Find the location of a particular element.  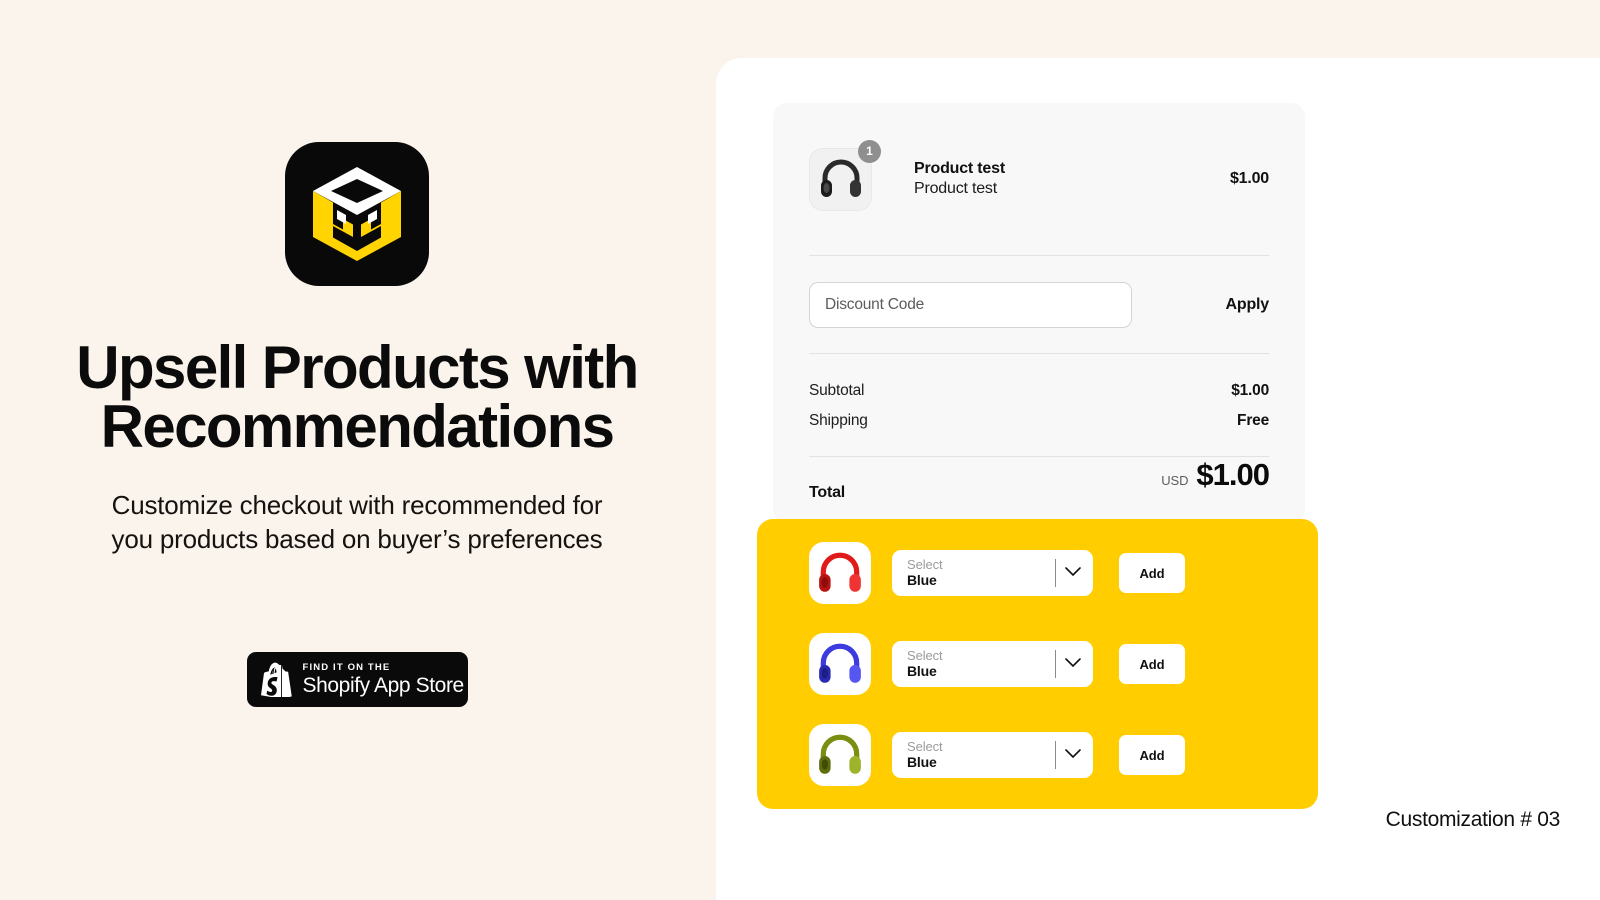

upsell-thumbnail-green is located at coordinates (840, 755).